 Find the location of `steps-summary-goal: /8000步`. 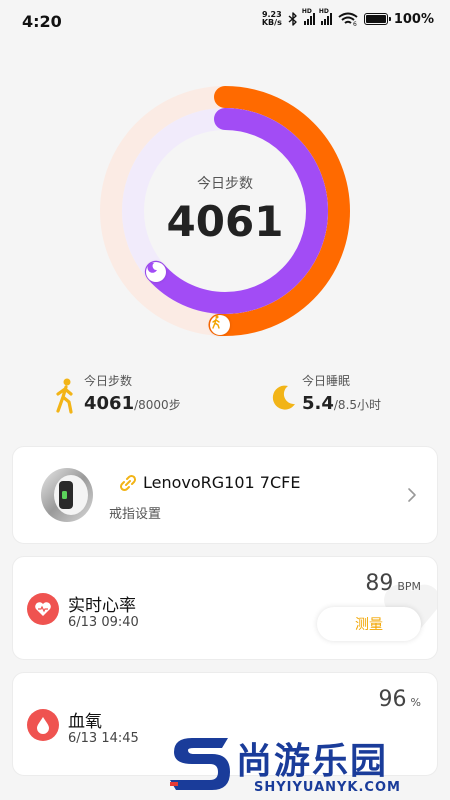

steps-summary-goal: /8000步 is located at coordinates (157, 405).